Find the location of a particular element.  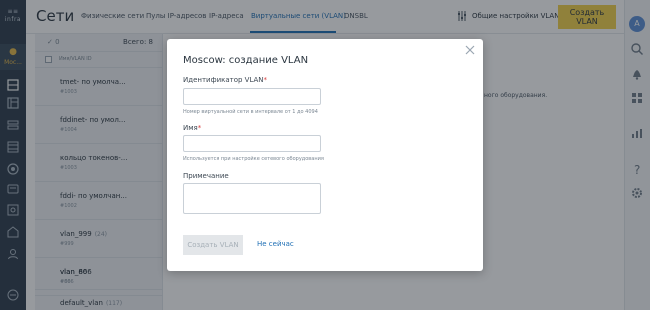

not-now-link: Не сейчас is located at coordinates (275, 244).